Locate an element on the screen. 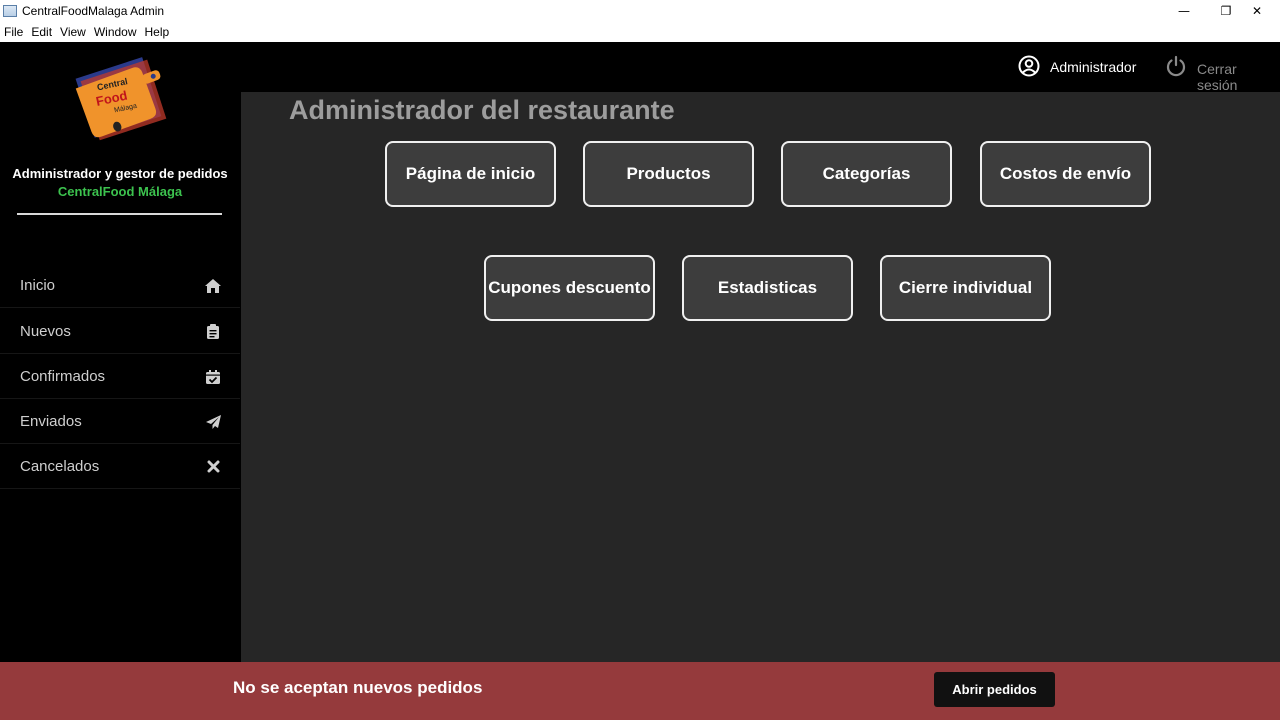  tile-pagina-de-inicio: Página de inicio is located at coordinates (470, 174).